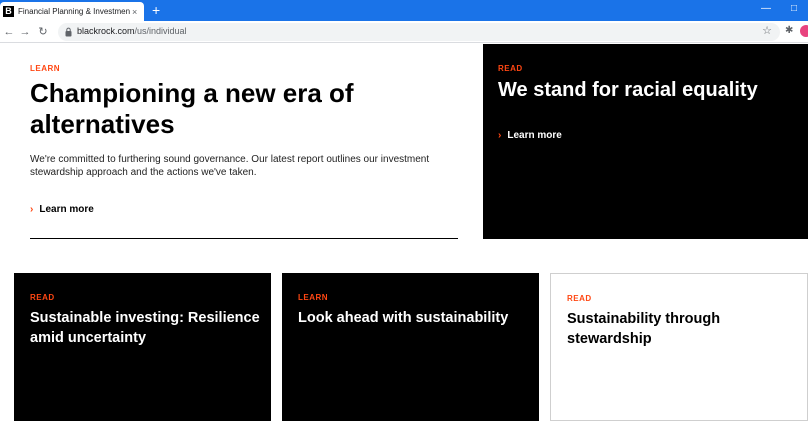 The width and height of the screenshot is (808, 442). I want to click on tab-title: Financial Planning & Investment, so click(74, 11).